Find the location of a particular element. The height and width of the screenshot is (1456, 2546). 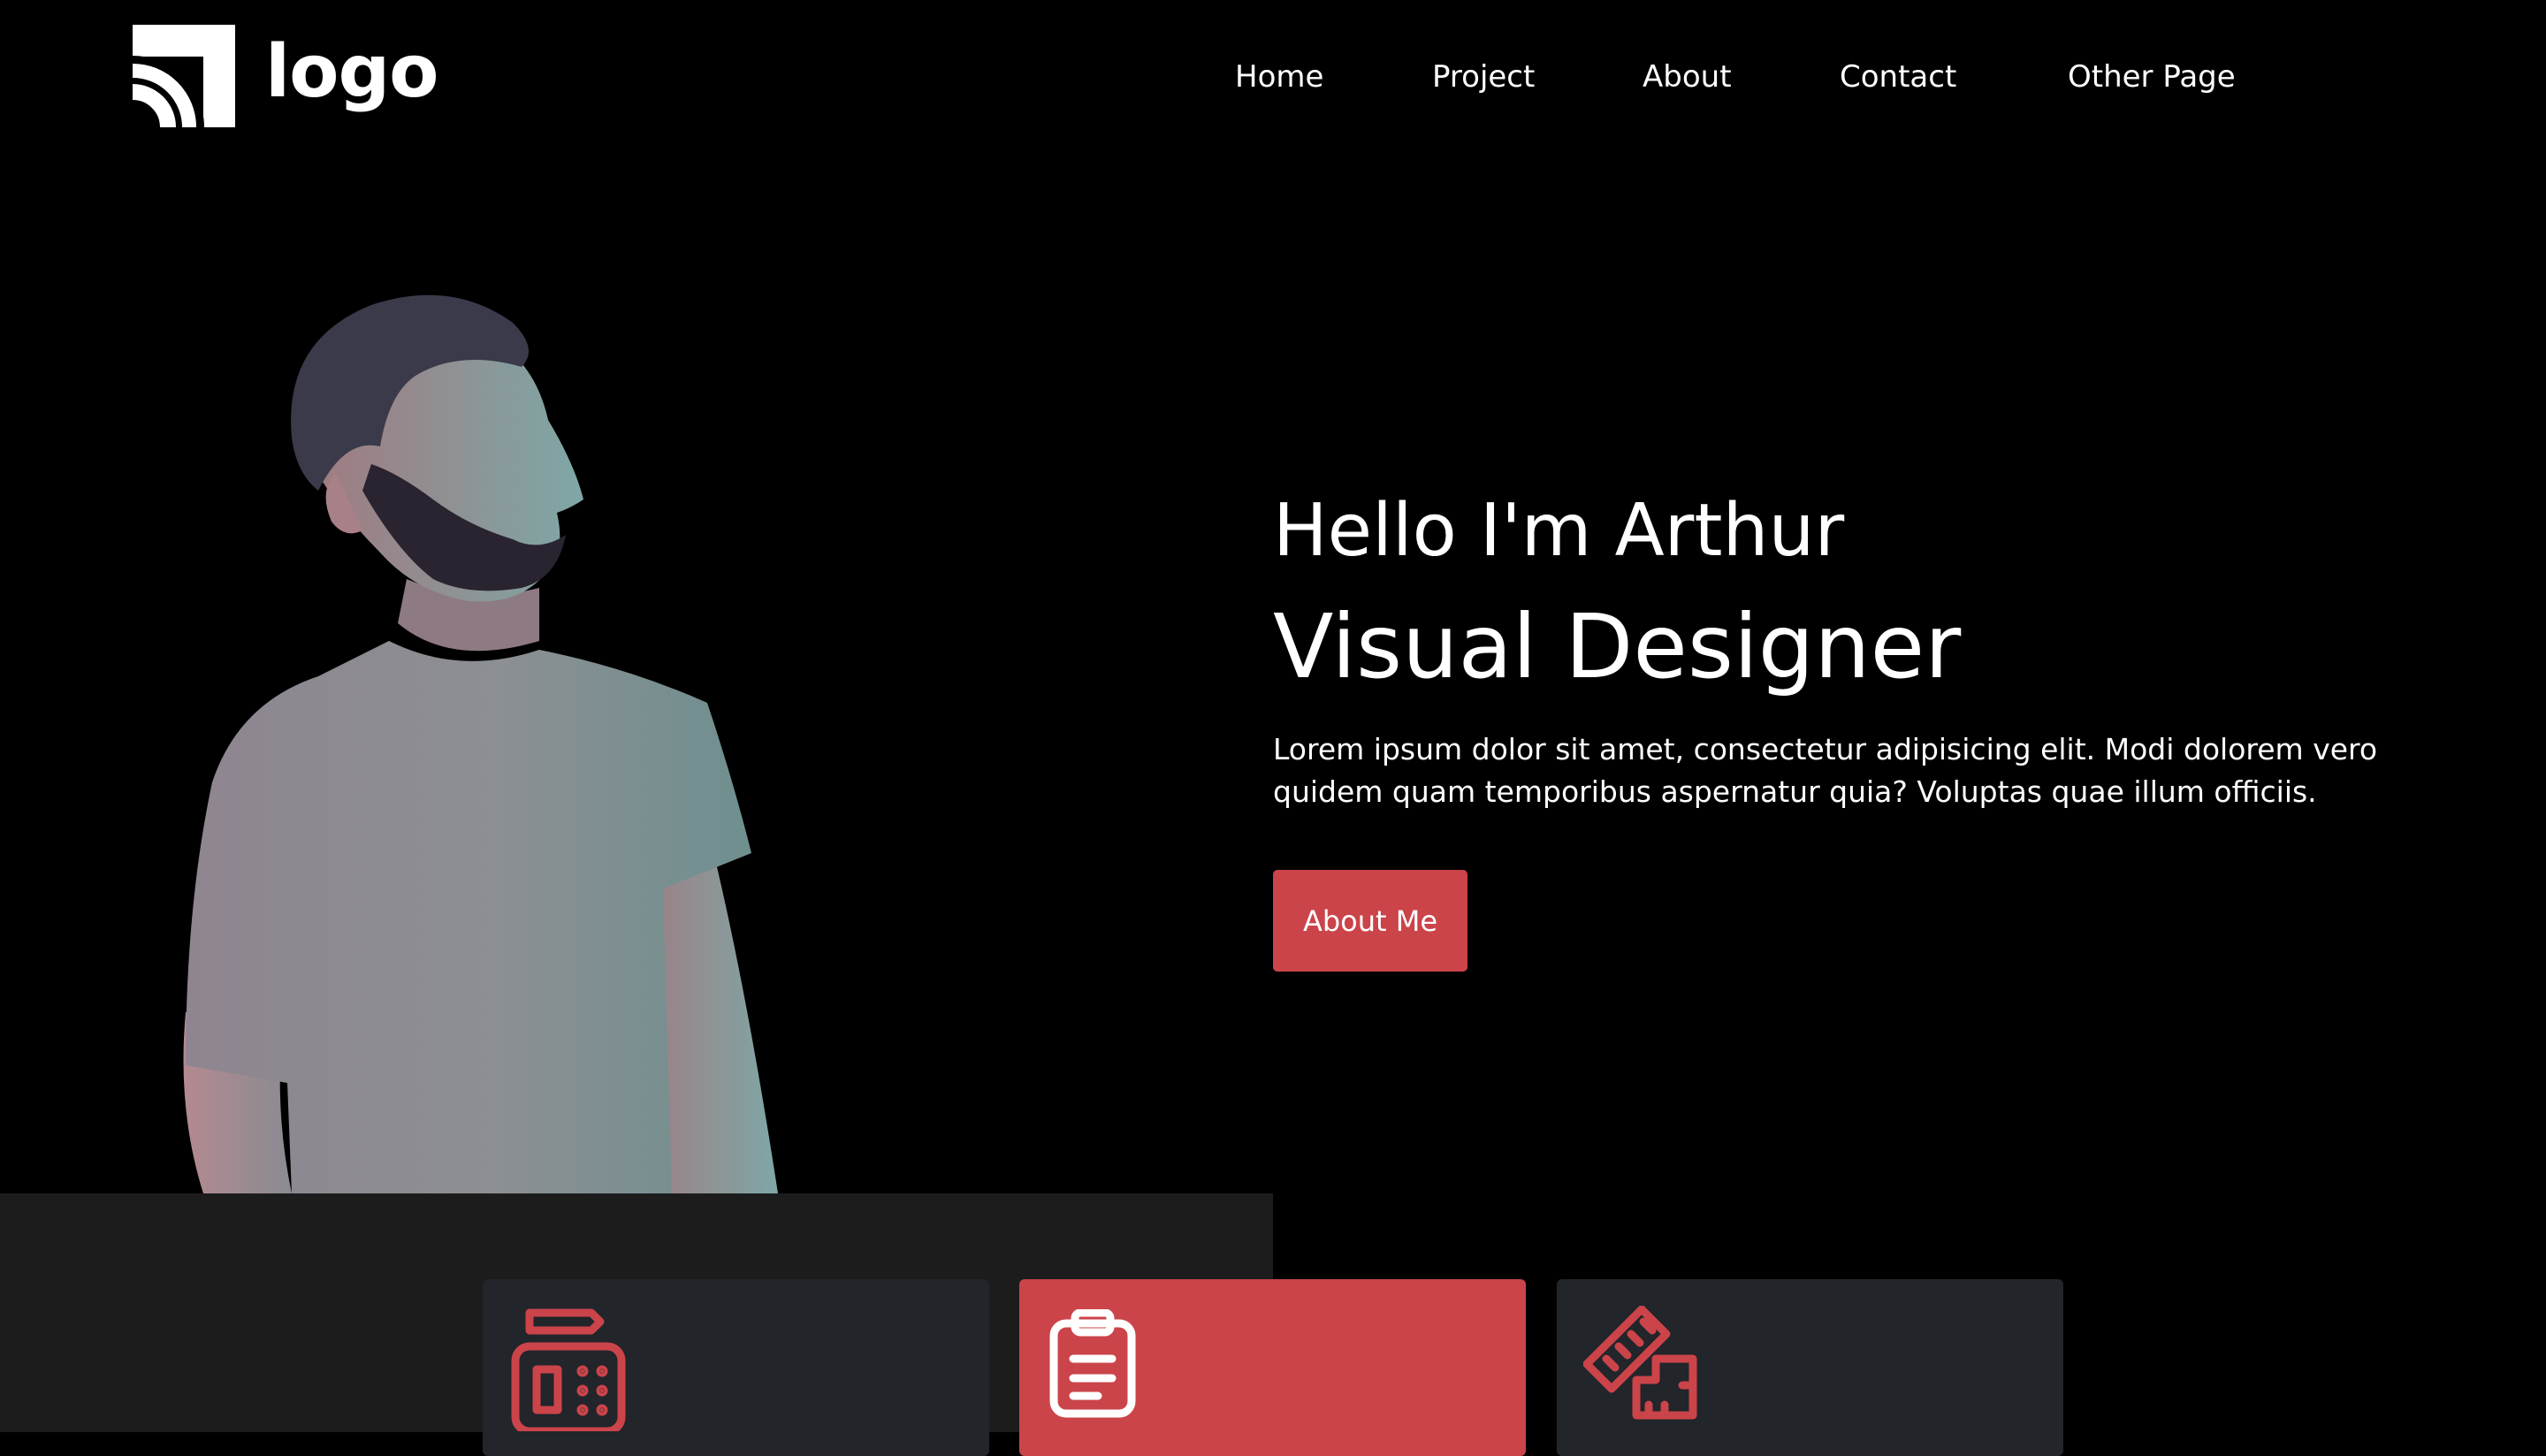

nav-project: Project is located at coordinates (1483, 77).